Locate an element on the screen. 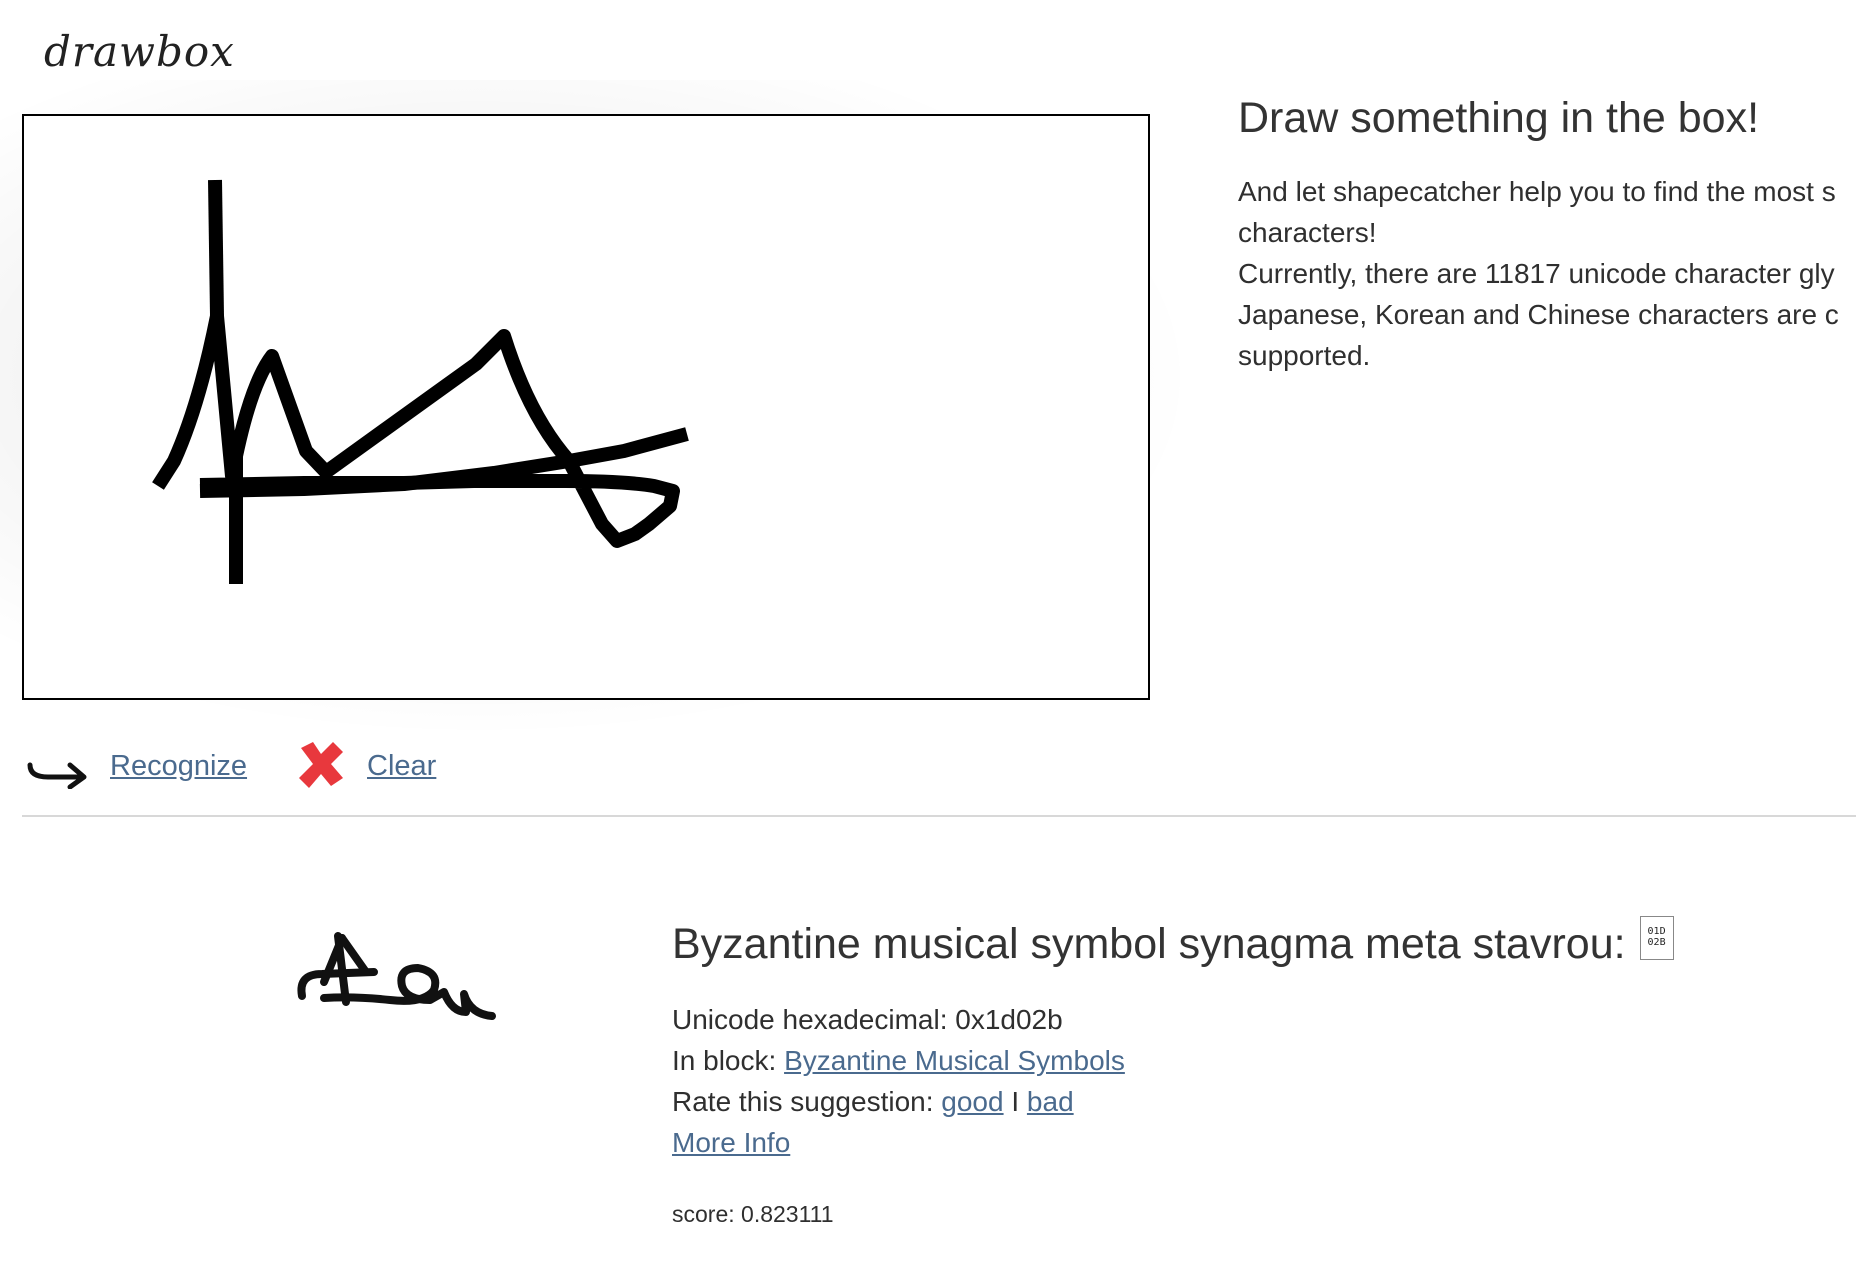  curved-arrow-icon is located at coordinates (59, 766).